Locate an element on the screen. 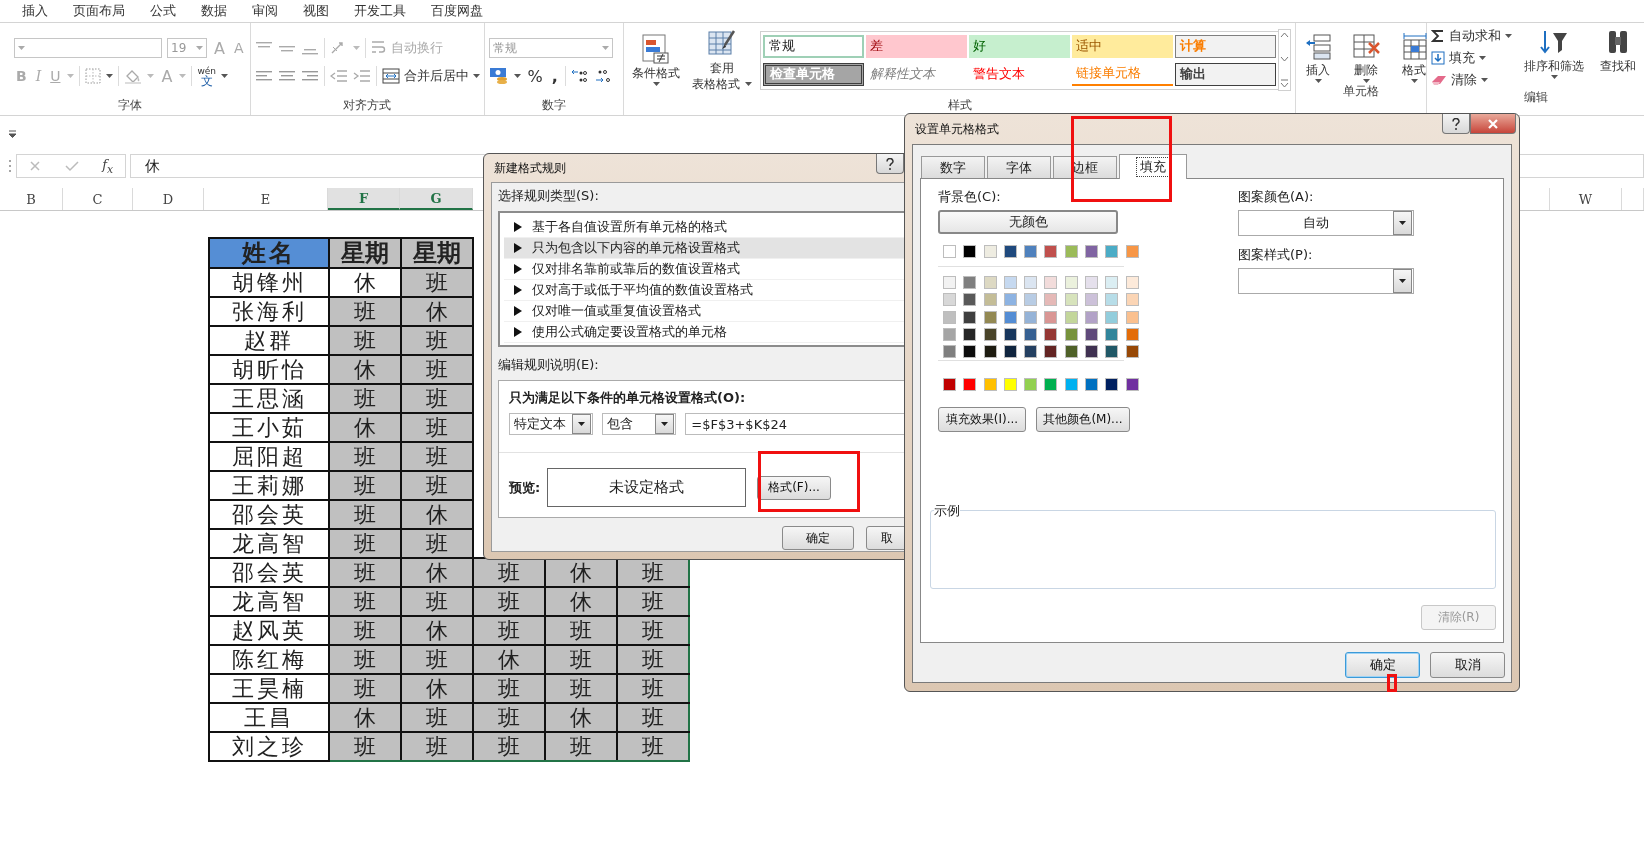 The image size is (1644, 849). paint-bucket-icon is located at coordinates (133, 76).